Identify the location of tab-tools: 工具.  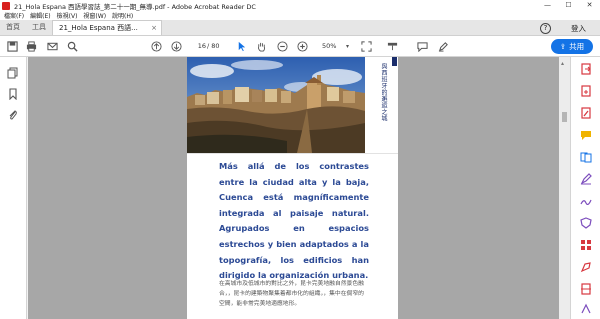
(39, 27).